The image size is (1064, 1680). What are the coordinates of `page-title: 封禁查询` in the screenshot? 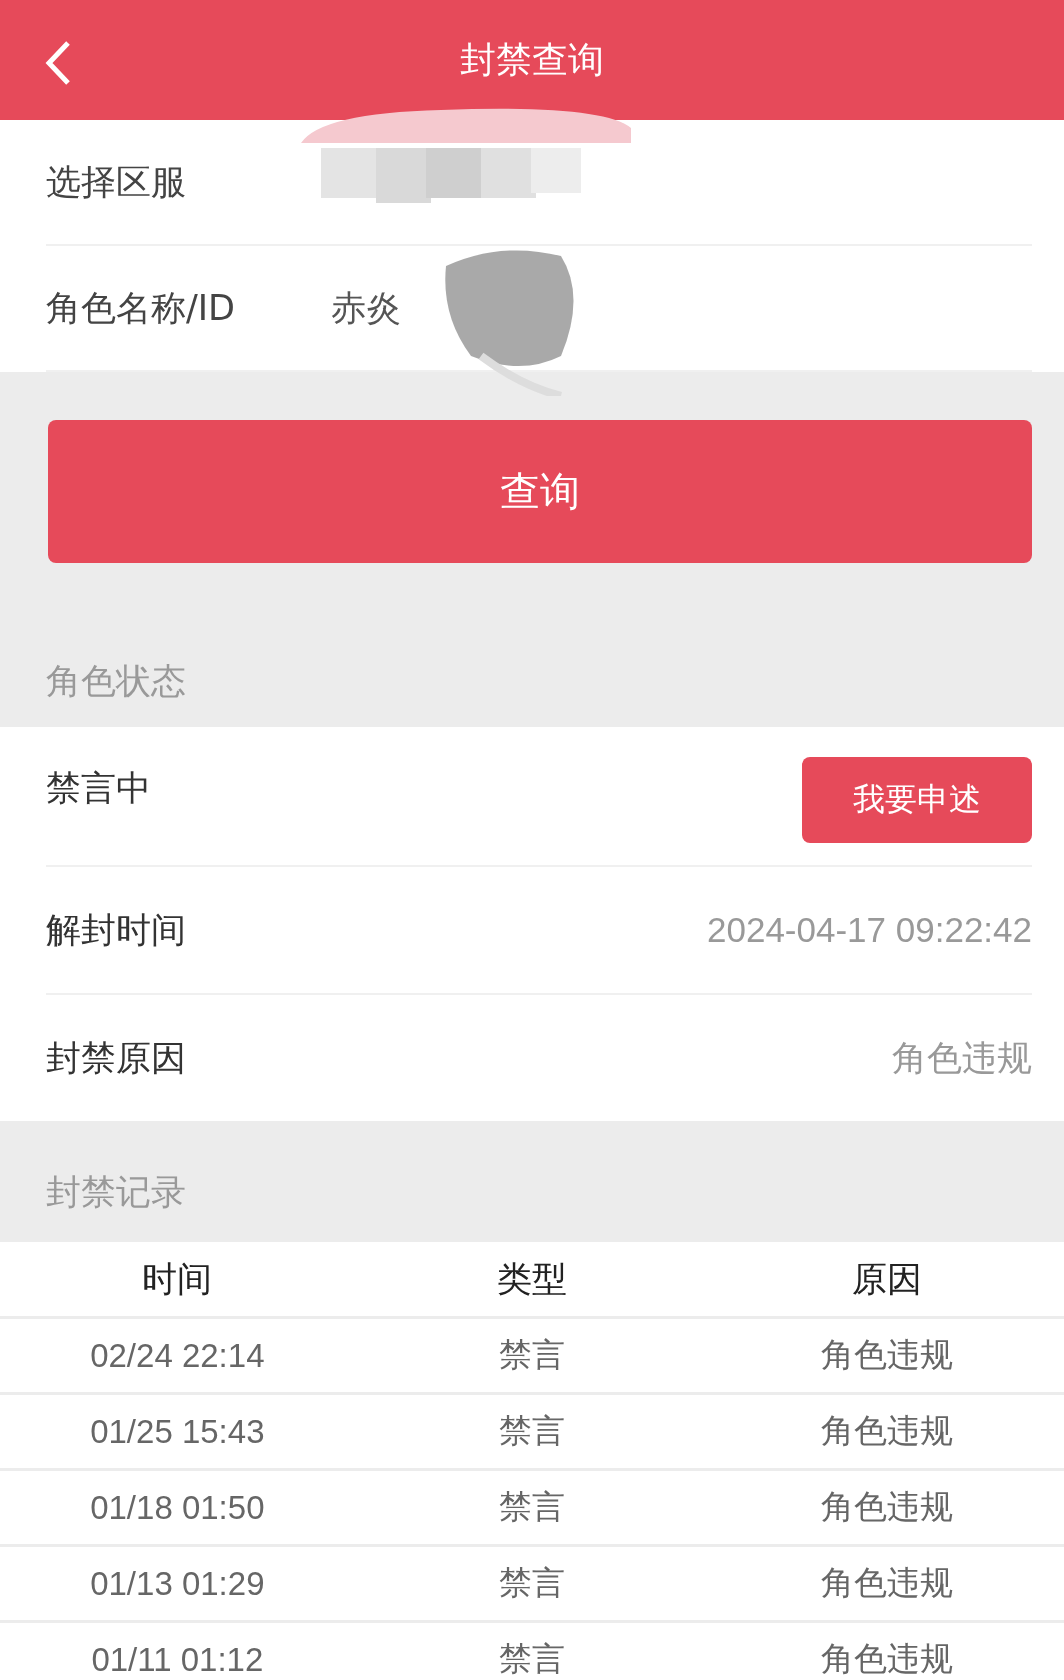 It's located at (532, 59).